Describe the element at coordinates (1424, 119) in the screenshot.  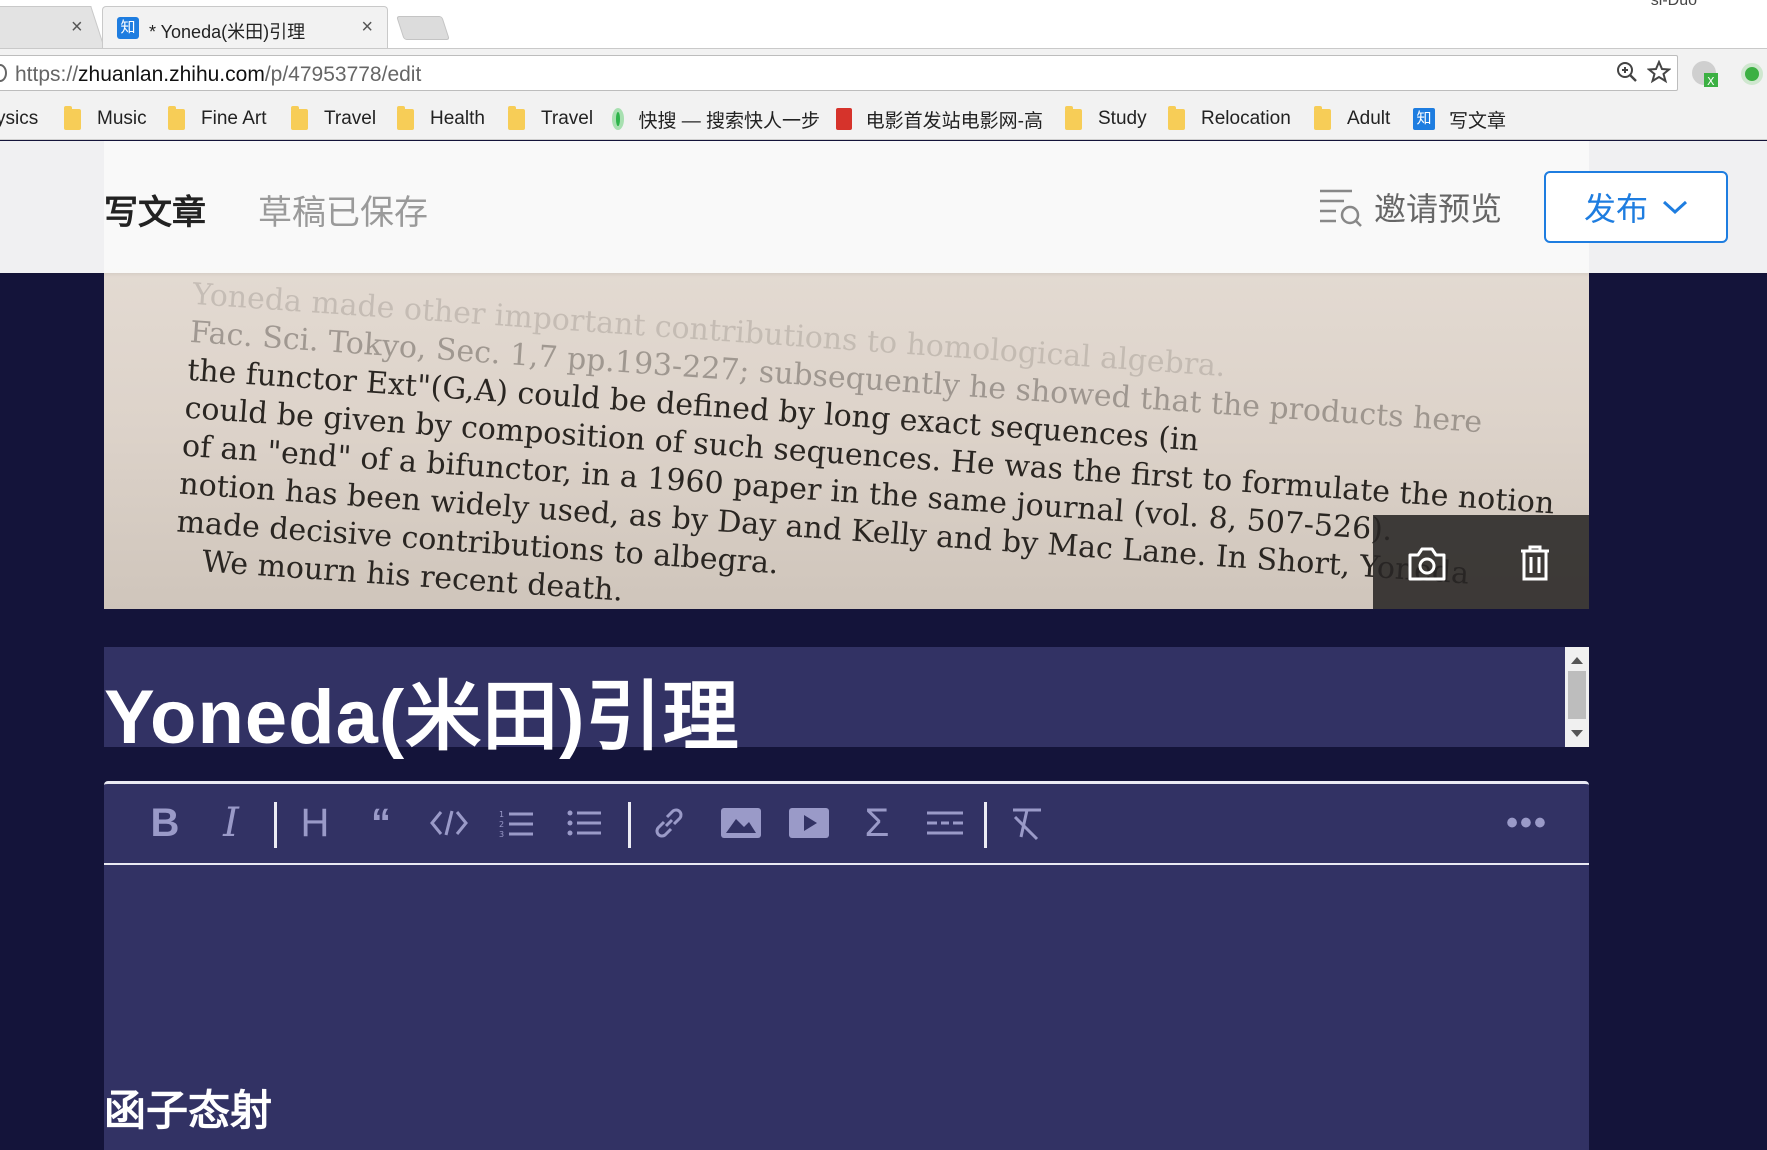
I see `zhihu-icon: 知` at that location.